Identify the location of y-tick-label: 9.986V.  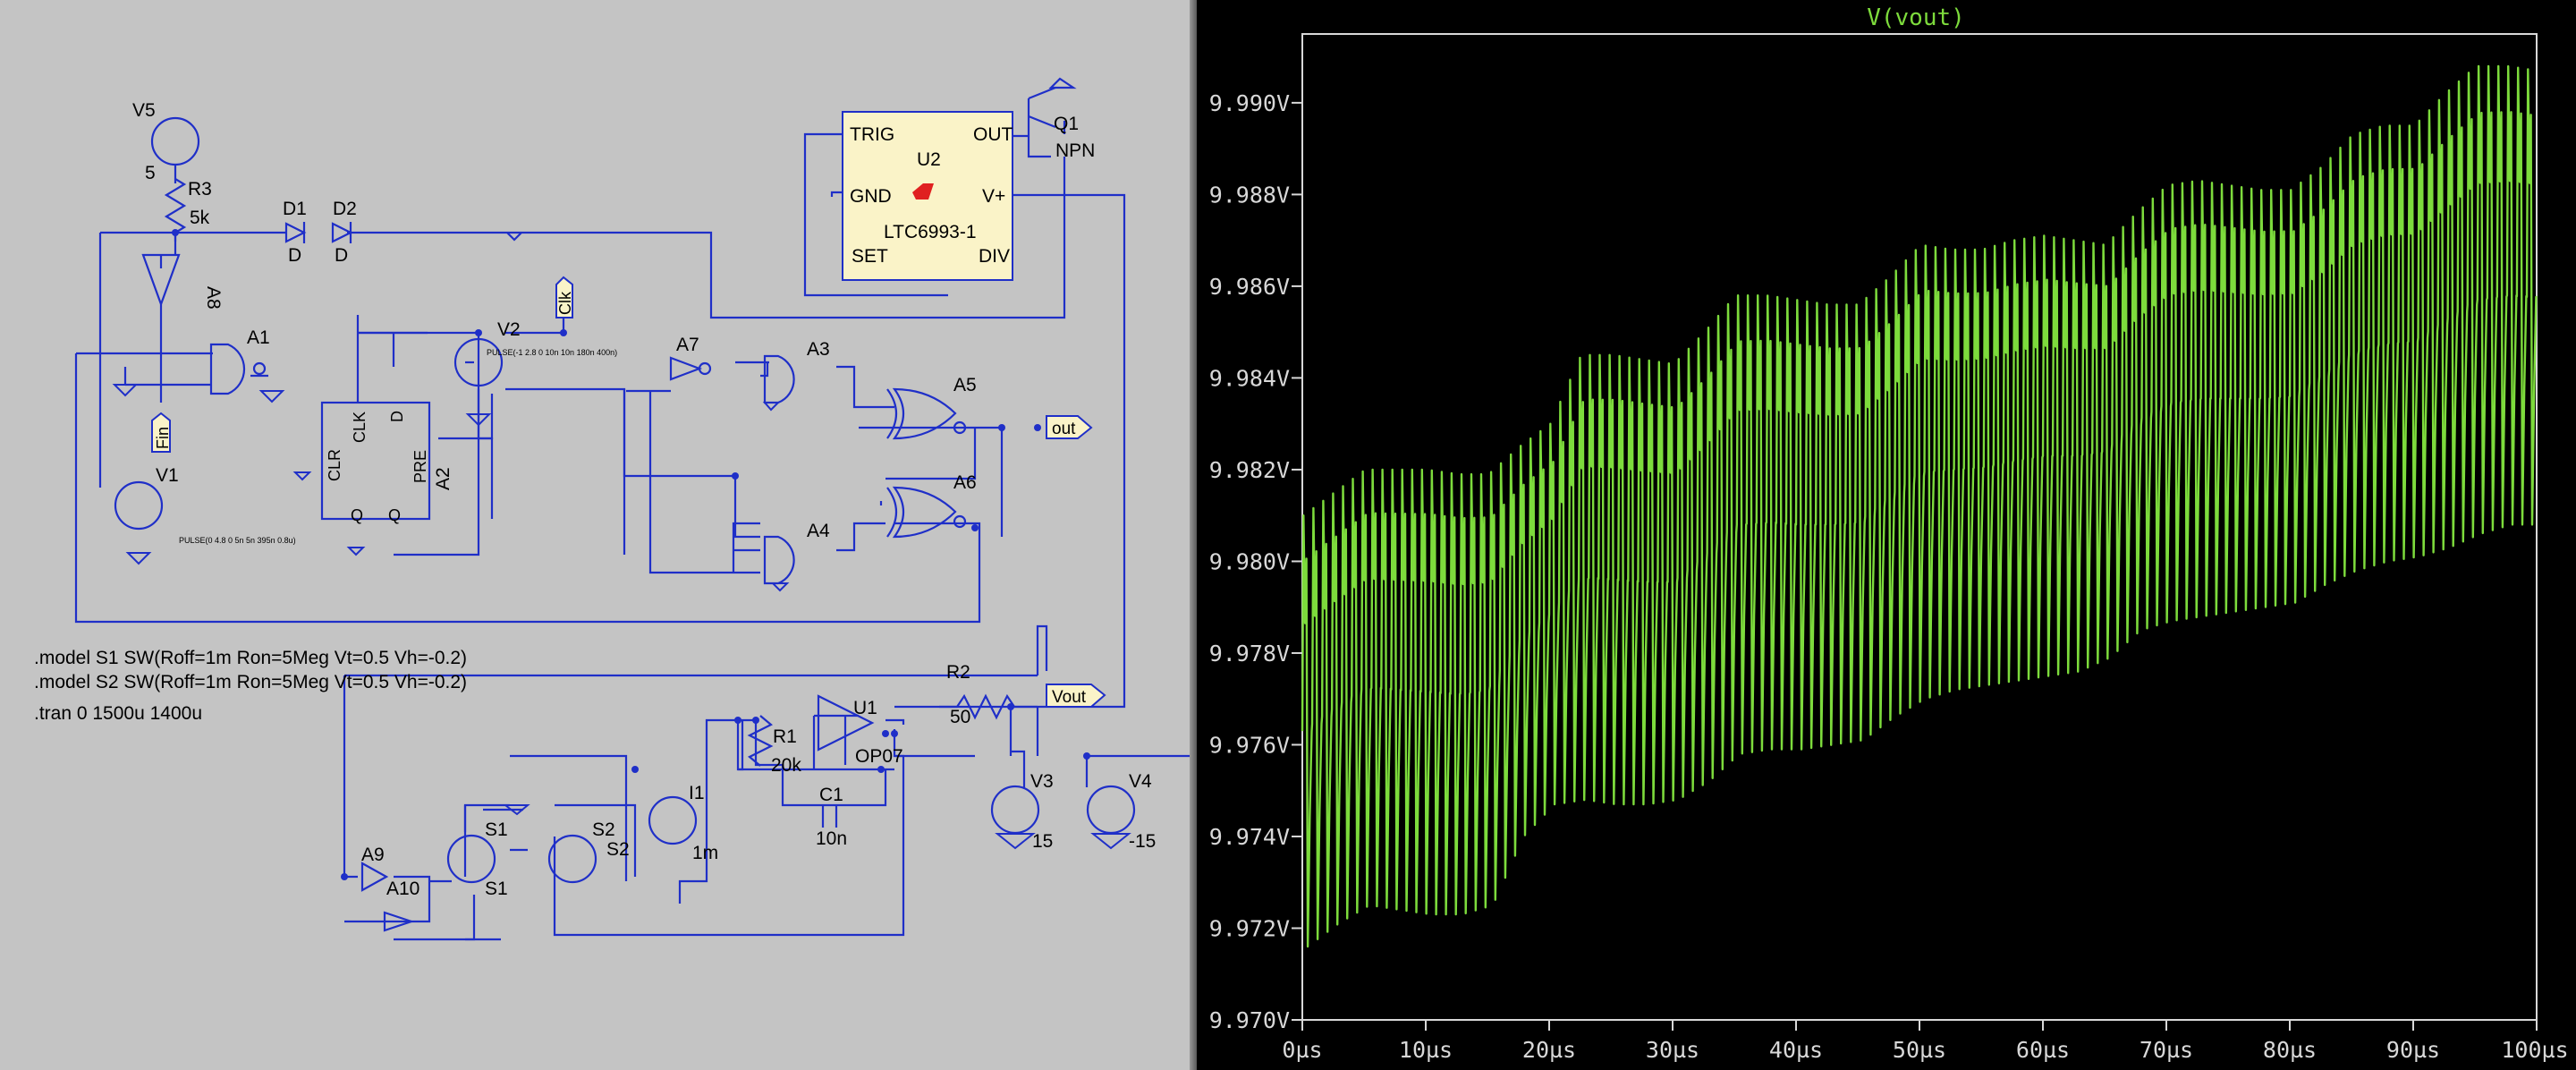
(1249, 287).